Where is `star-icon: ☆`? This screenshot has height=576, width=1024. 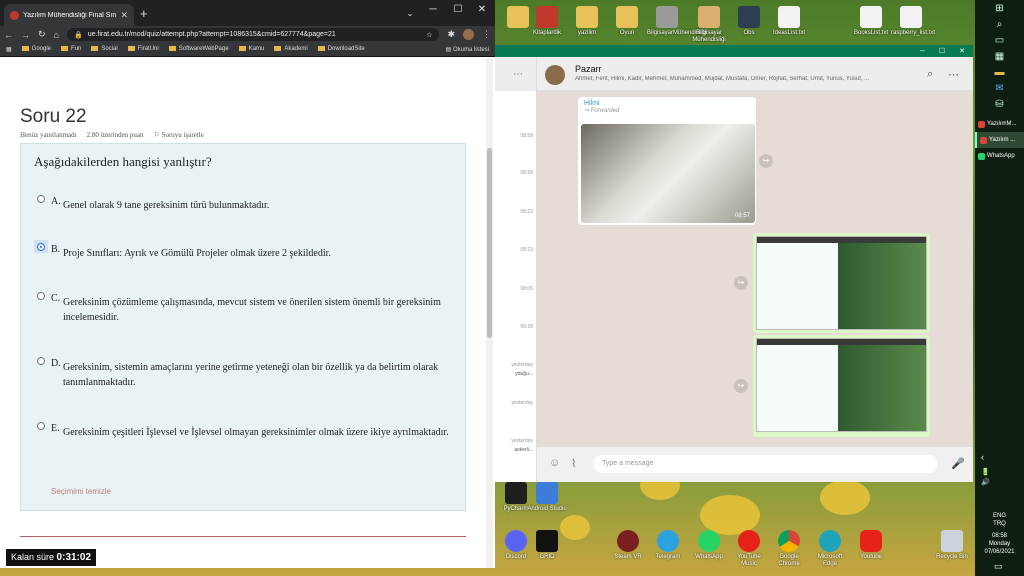
star-icon: ☆ is located at coordinates (429, 35).